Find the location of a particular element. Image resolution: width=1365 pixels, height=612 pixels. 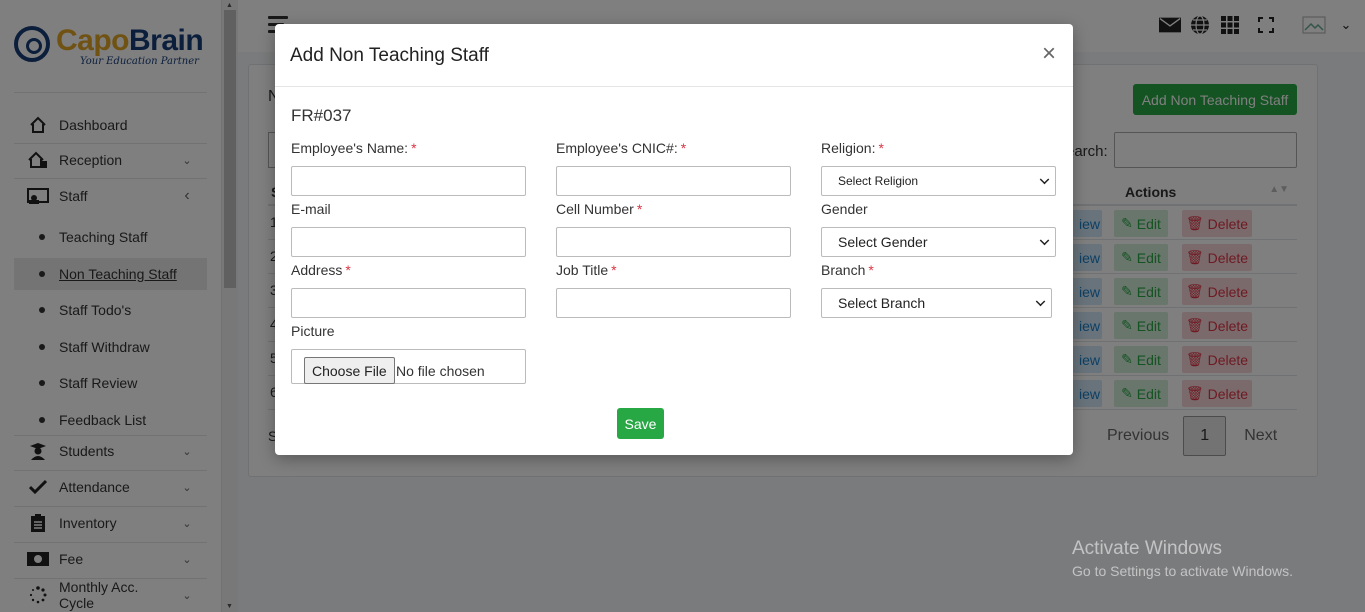

field-label-text: Cell Number is located at coordinates (595, 209).